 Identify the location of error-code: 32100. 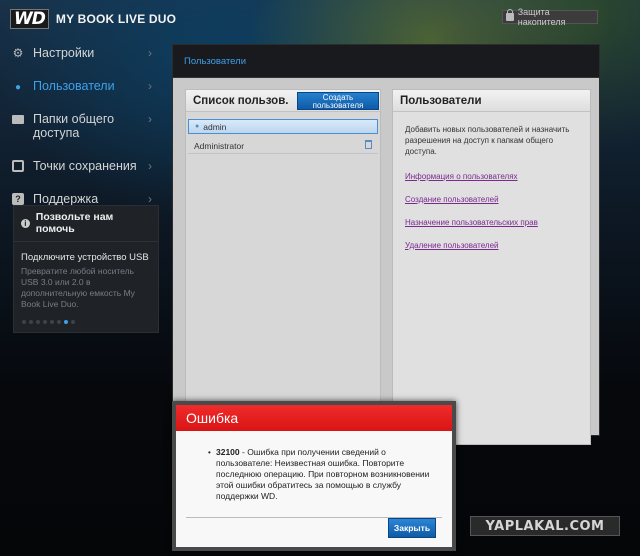
(228, 452).